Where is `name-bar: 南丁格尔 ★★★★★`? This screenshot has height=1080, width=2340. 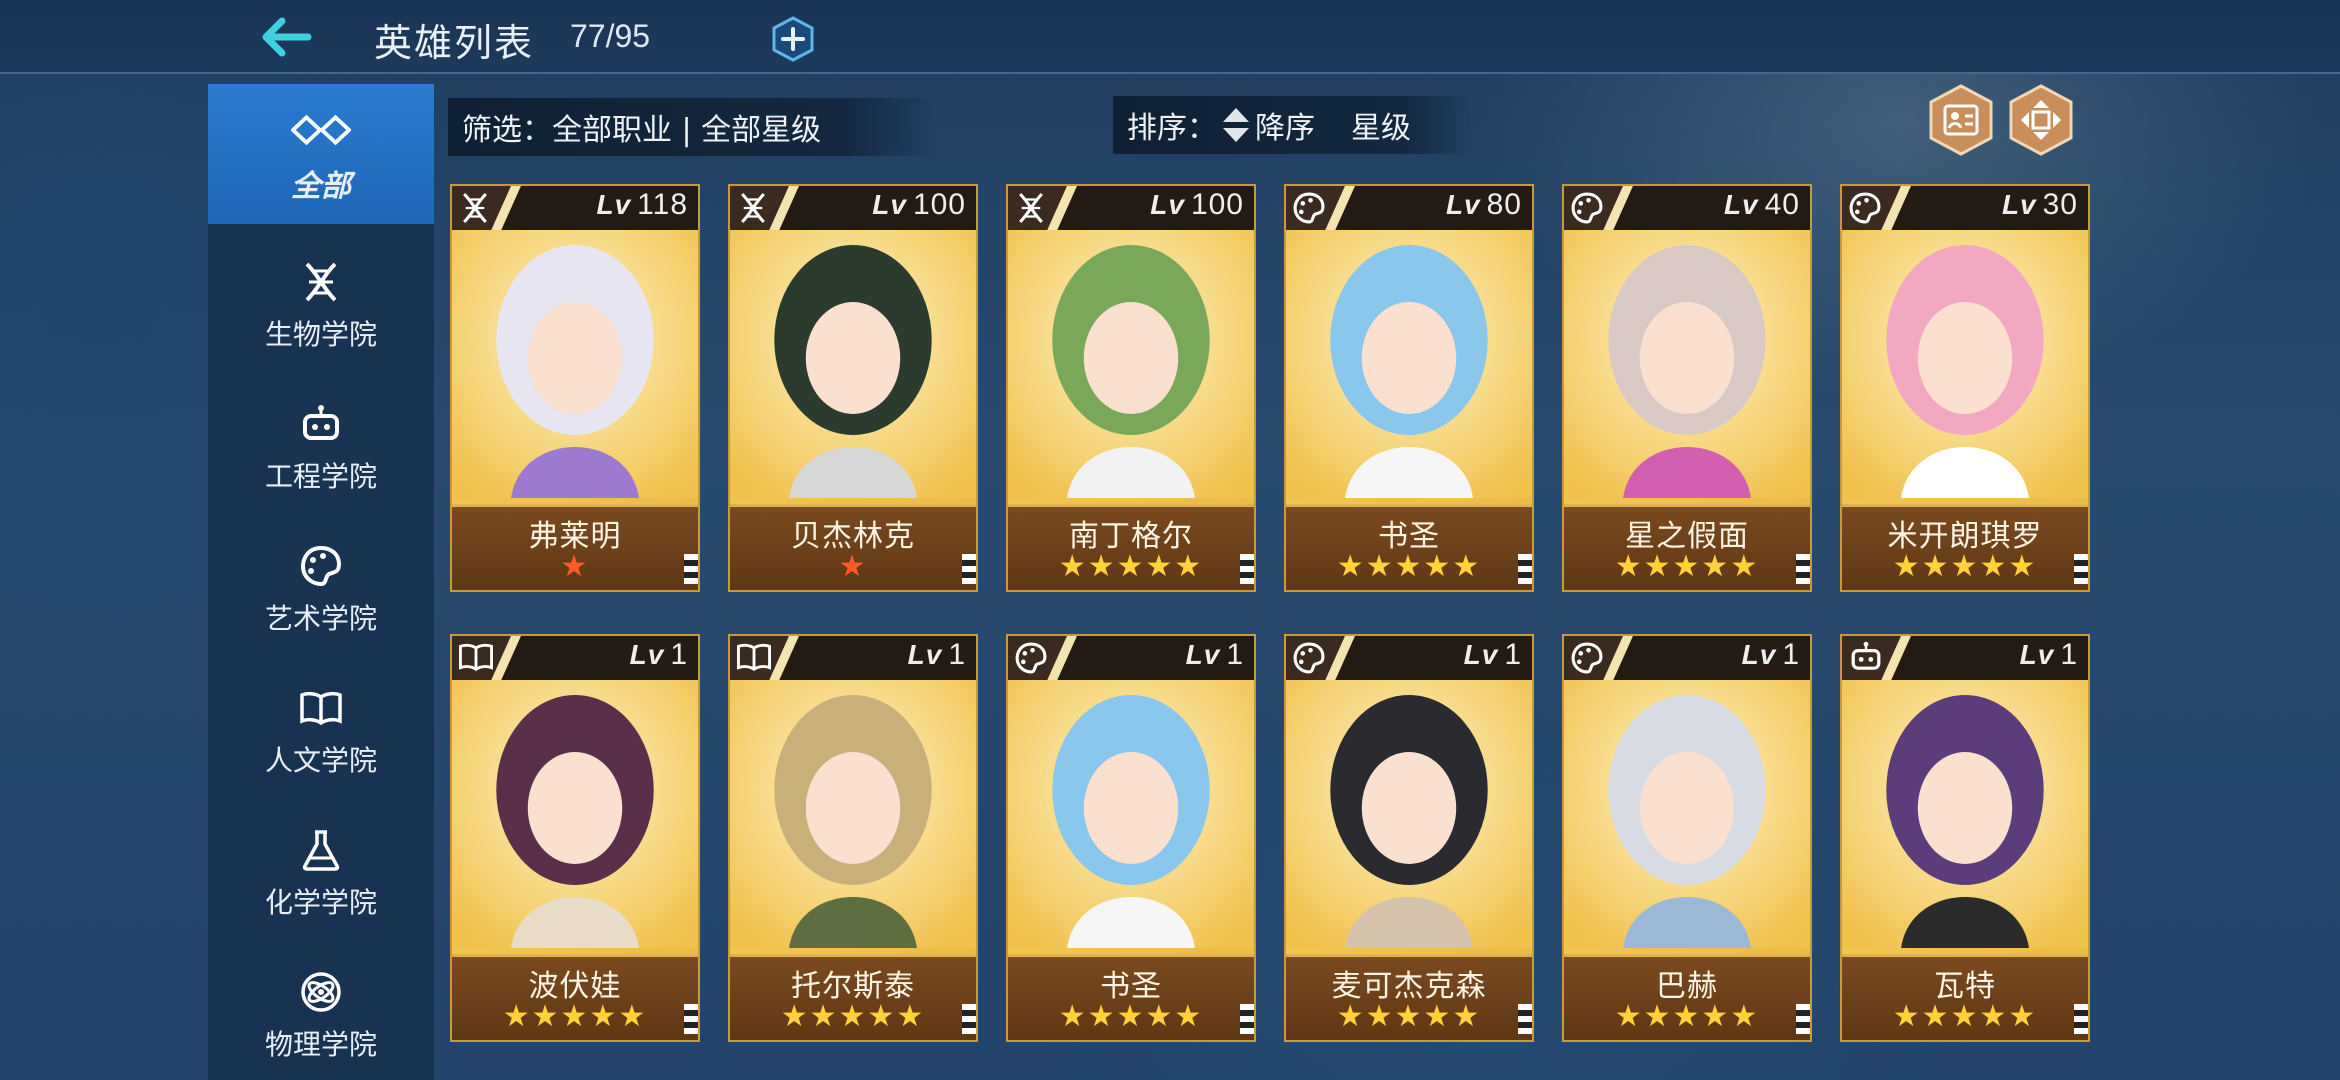 name-bar: 南丁格尔 ★★★★★ is located at coordinates (1131, 547).